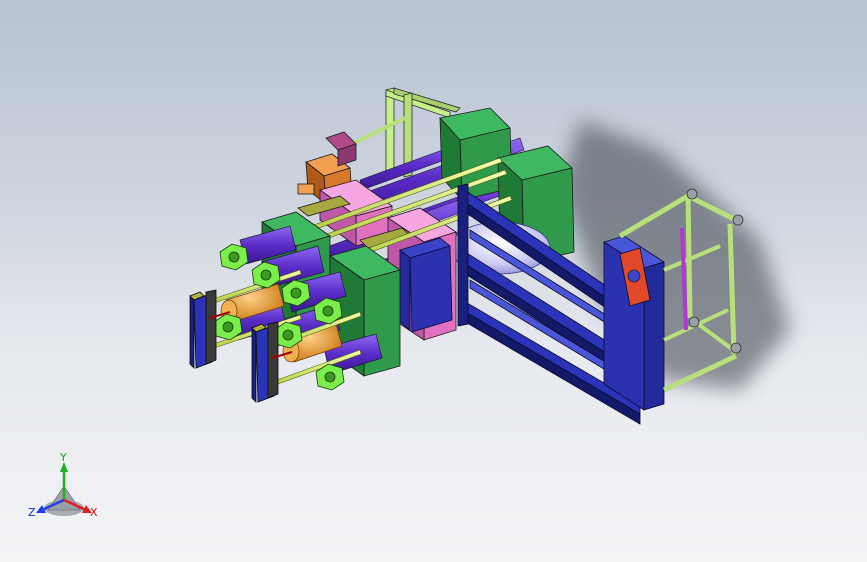  What do you see at coordinates (63, 457) in the screenshot?
I see `y-axis-label: Y` at bounding box center [63, 457].